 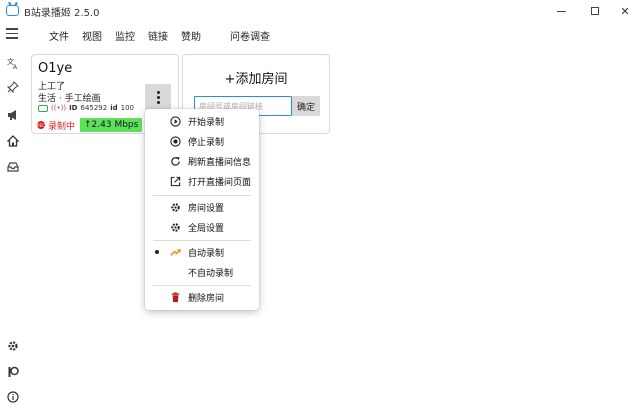 I want to click on confirm-add-room-button: 确定, so click(x=306, y=106).